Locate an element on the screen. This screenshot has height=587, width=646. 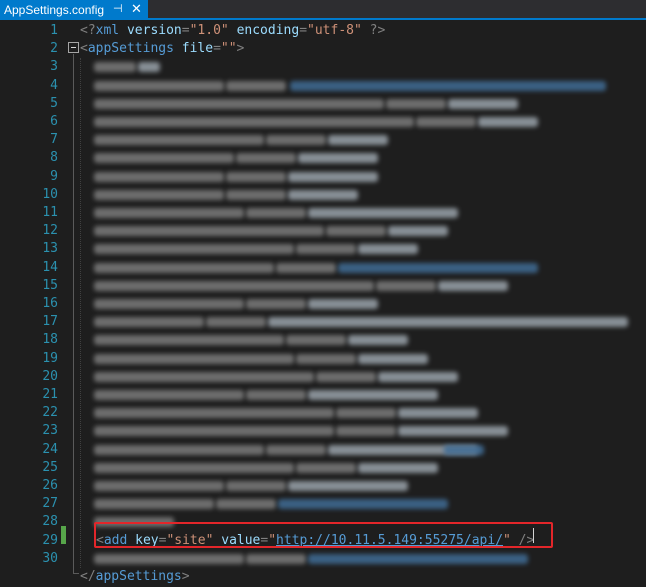
line-number: 7 is located at coordinates (54, 140).